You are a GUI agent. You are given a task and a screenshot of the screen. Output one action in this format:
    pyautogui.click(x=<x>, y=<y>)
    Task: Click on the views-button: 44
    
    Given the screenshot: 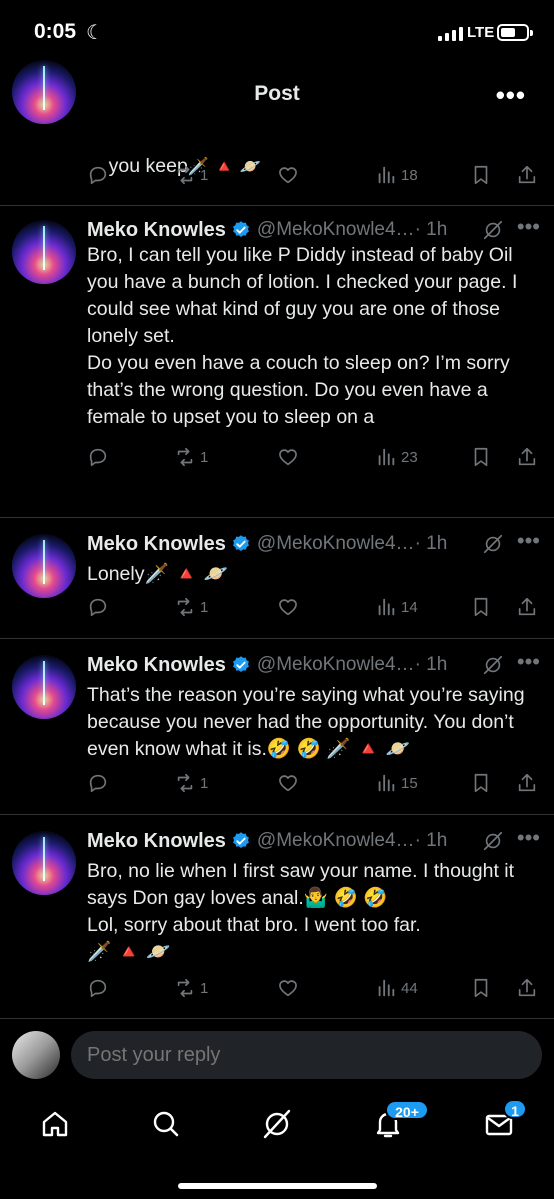 What is the action you would take?
    pyautogui.click(x=396, y=988)
    